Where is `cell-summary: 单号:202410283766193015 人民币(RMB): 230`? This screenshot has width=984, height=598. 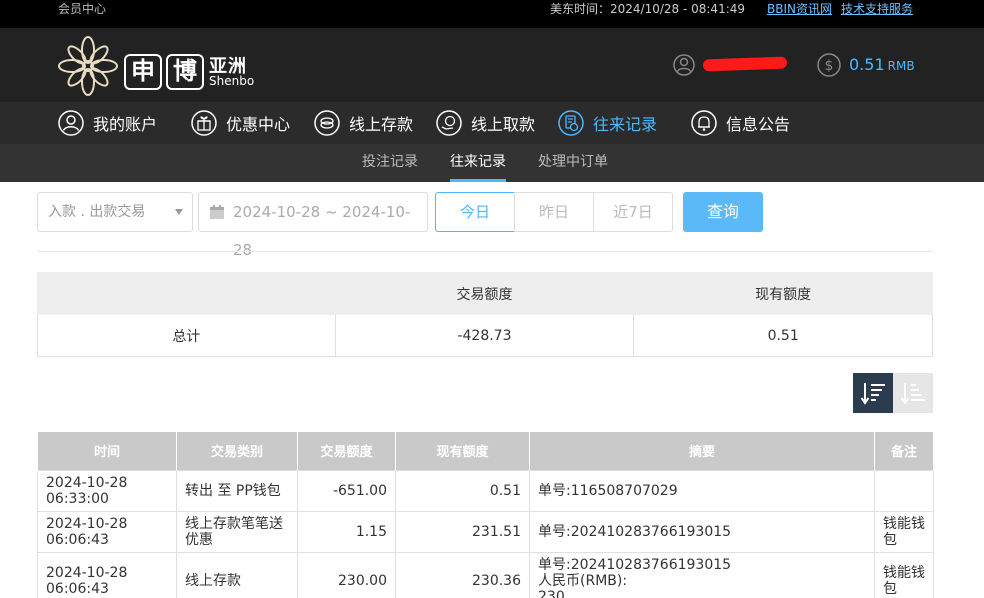 cell-summary: 单号:202410283766193015 人民币(RMB): 230 is located at coordinates (702, 574).